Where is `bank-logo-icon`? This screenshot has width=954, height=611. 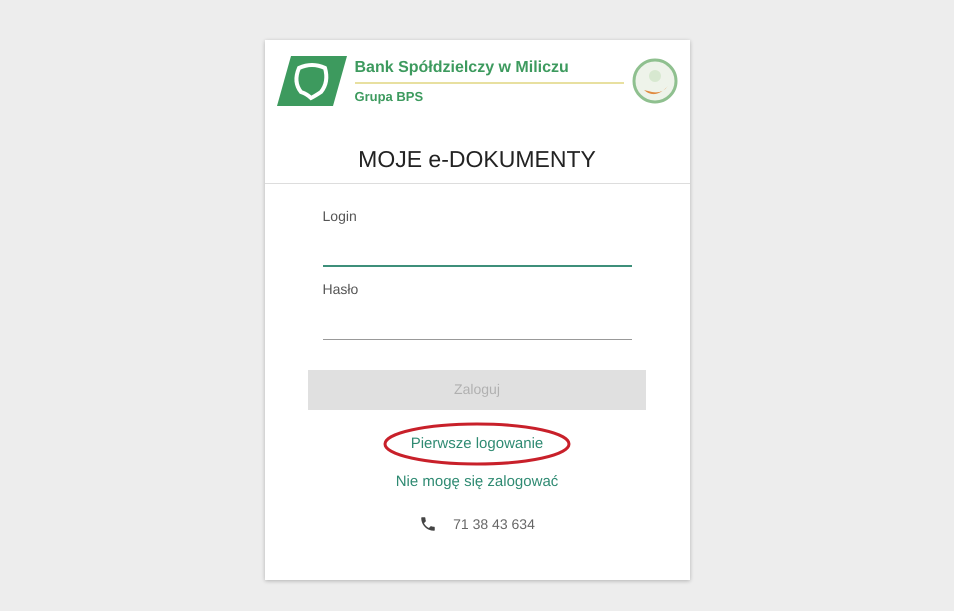 bank-logo-icon is located at coordinates (311, 81).